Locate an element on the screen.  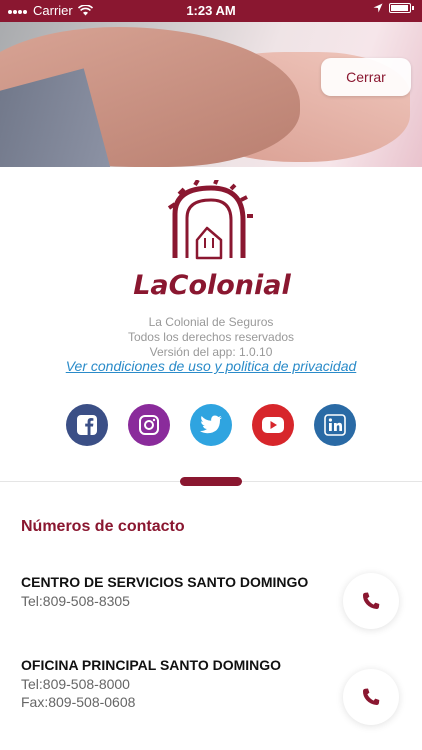
drawer-handle is located at coordinates (211, 481).